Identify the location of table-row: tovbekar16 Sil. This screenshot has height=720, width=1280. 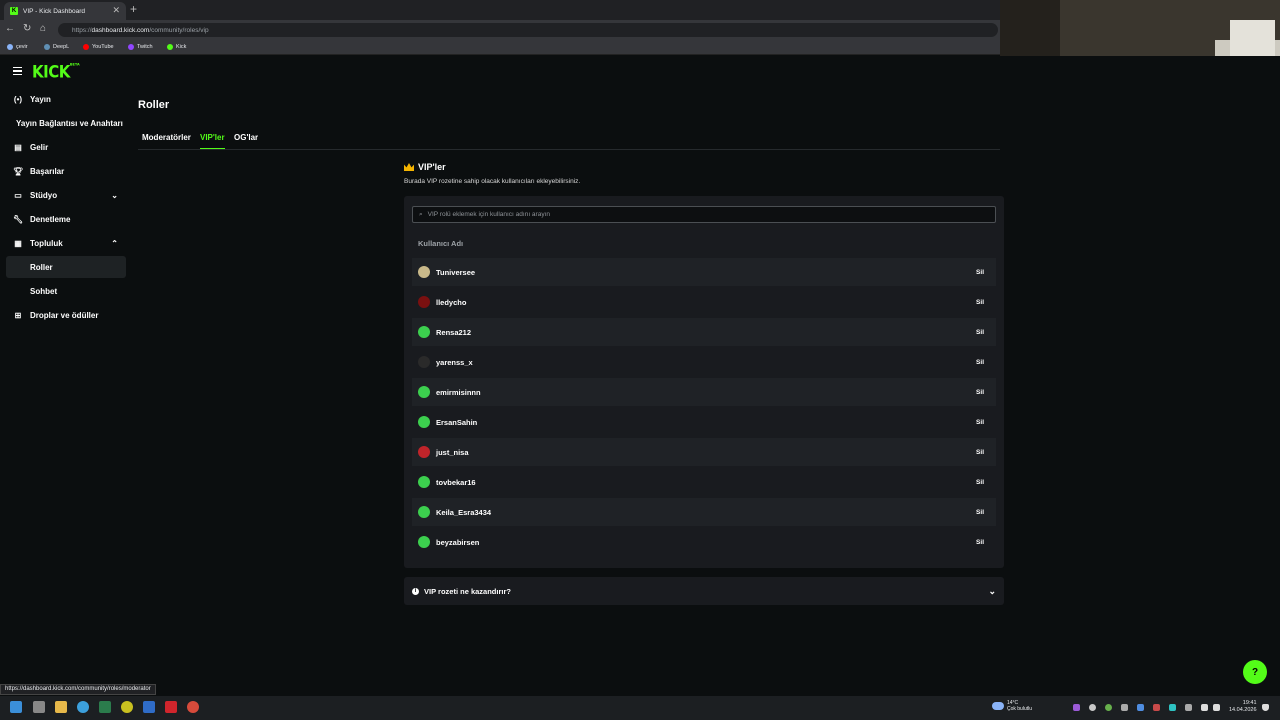
(704, 482).